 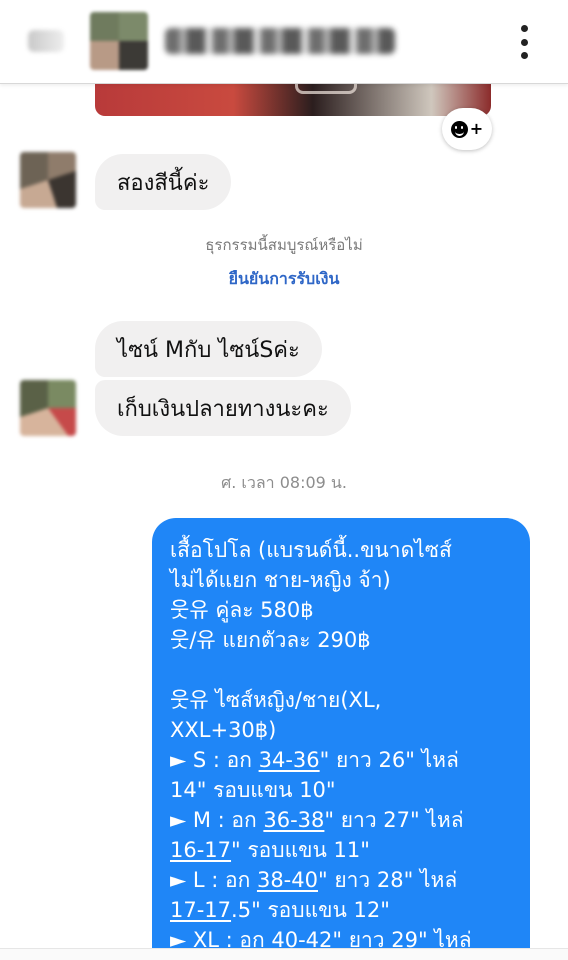 What do you see at coordinates (213, 880) in the screenshot?
I see `size-label: ► L : อก` at bounding box center [213, 880].